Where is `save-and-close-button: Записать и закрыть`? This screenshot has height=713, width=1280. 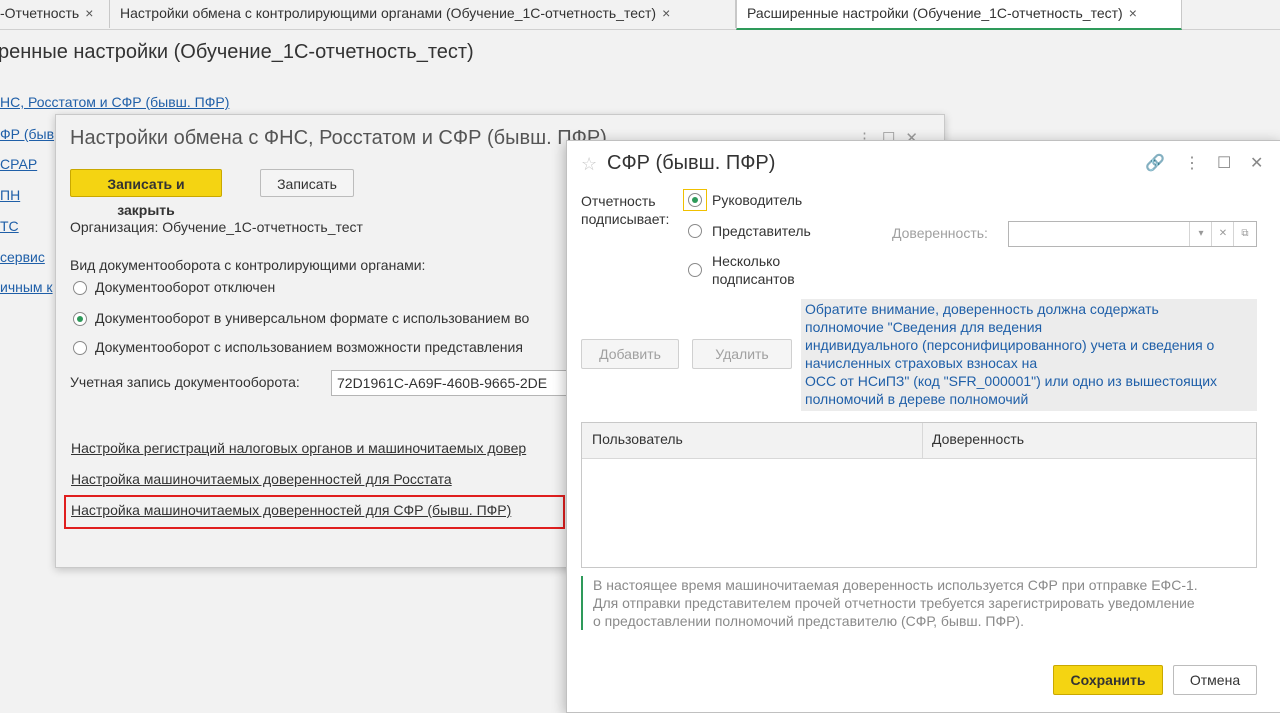
save-and-close-button: Записать и закрыть is located at coordinates (146, 193).